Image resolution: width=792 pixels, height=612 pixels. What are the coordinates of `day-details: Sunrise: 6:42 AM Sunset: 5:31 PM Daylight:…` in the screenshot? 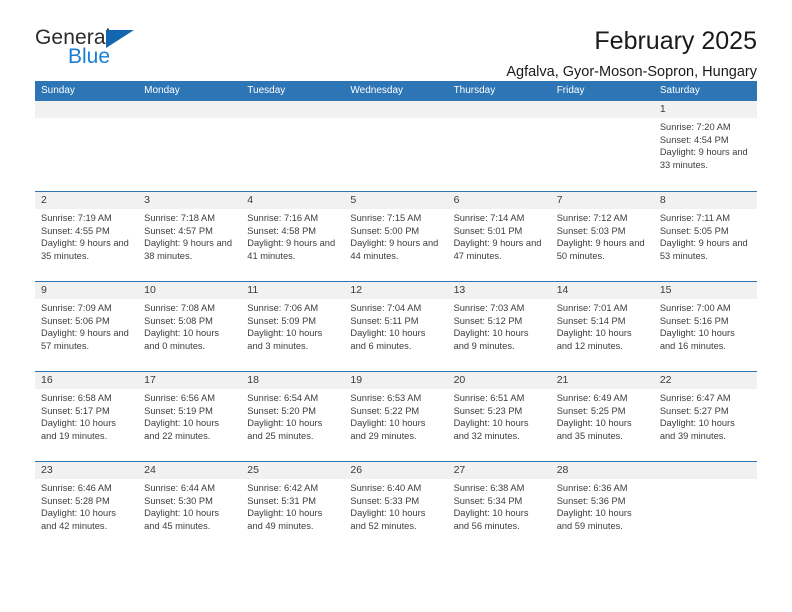 It's located at (292, 505).